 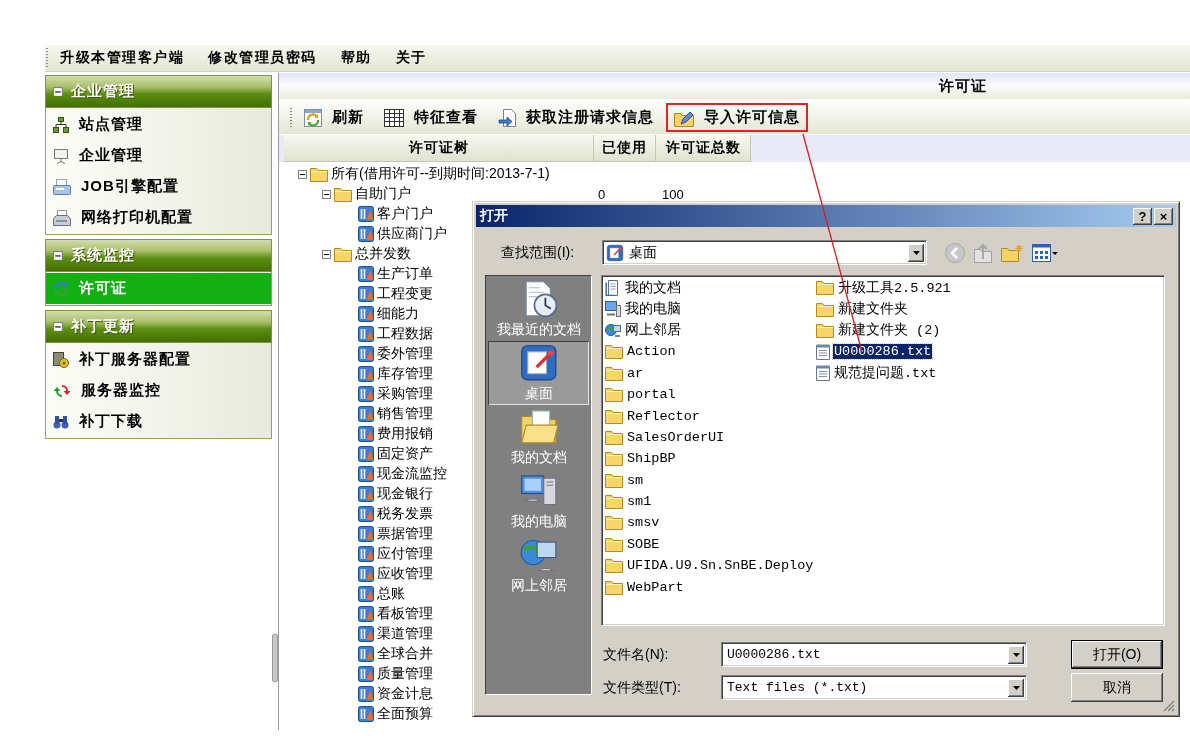 I want to click on file-item: 我的文档, so click(x=653, y=287).